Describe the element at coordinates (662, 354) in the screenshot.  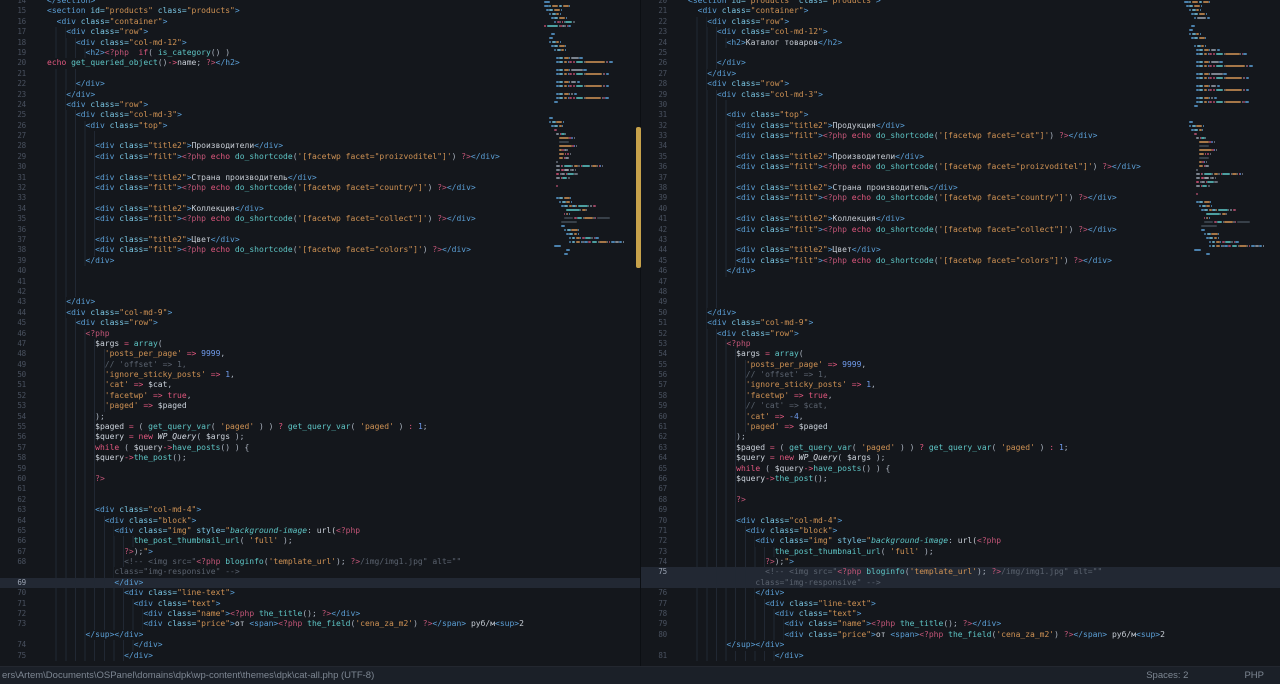
I see `line-number: 54` at that location.